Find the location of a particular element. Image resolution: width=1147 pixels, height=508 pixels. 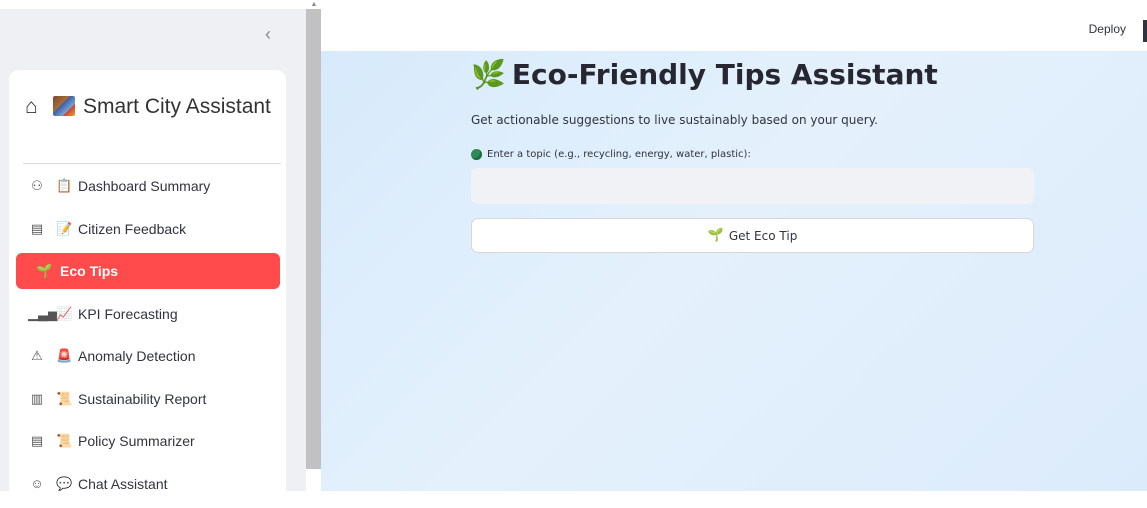

sidebar-item-label: Dashboard Summary is located at coordinates (144, 186).